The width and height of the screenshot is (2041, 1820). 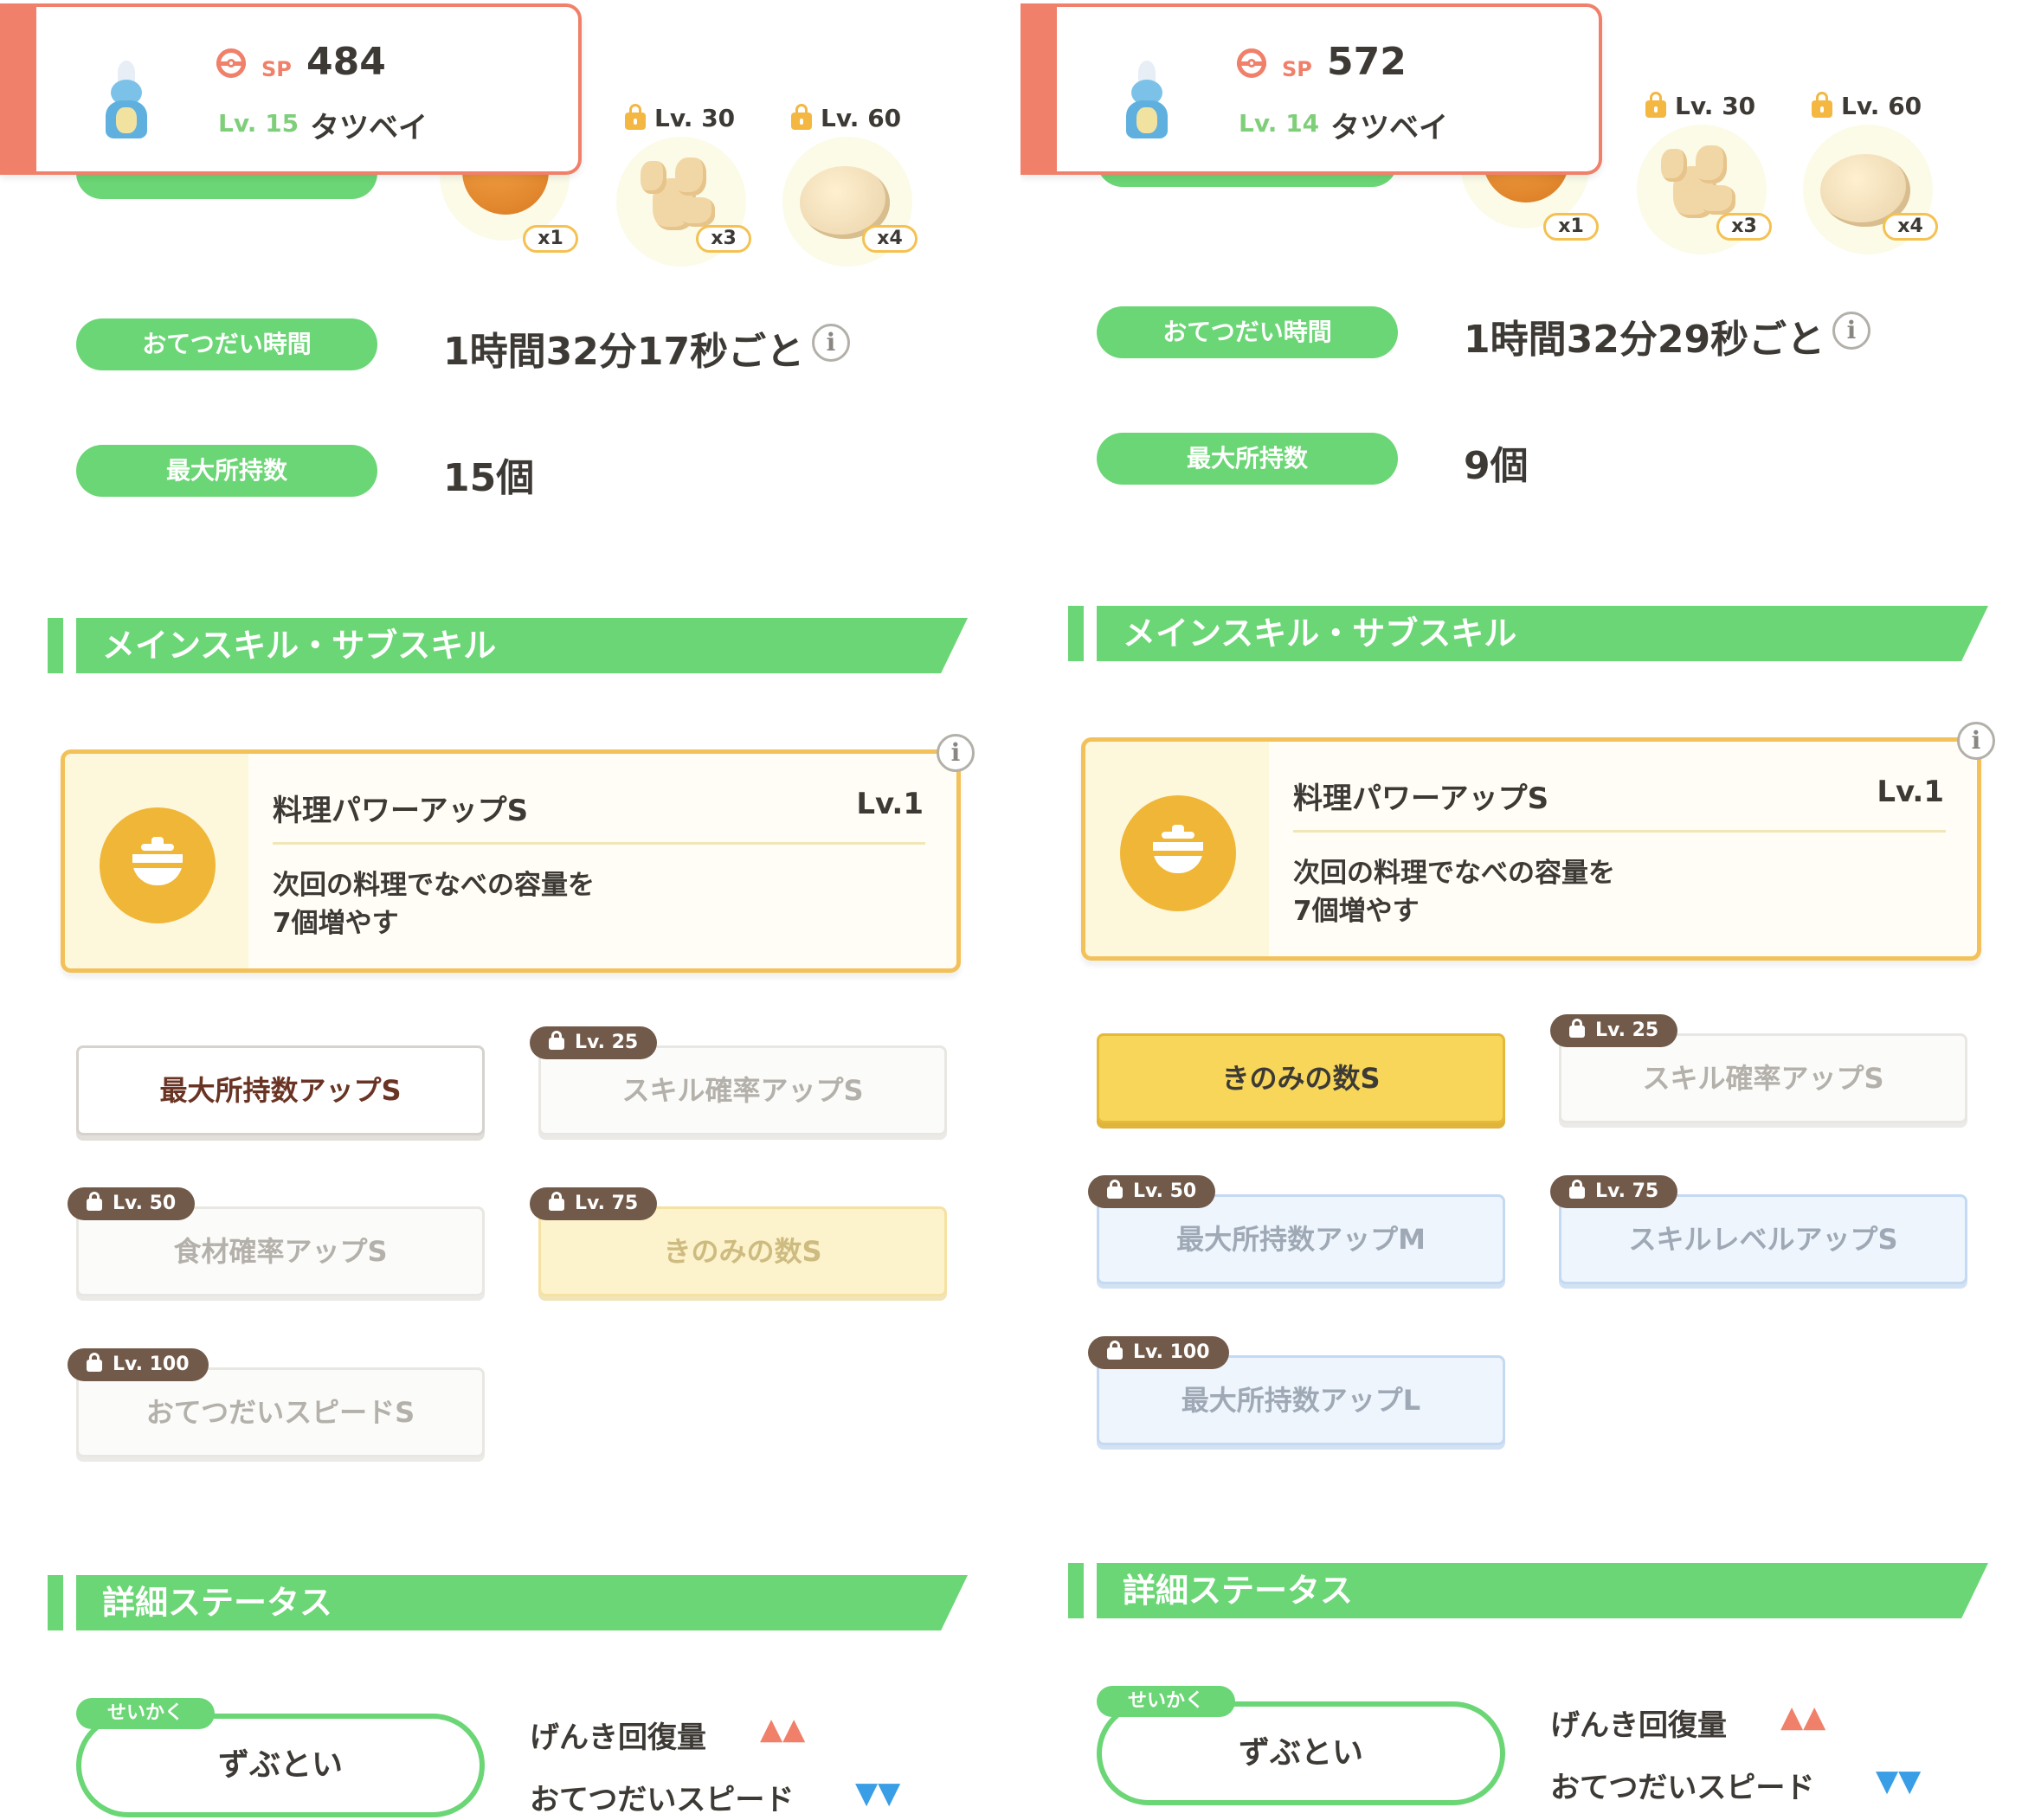 I want to click on sub-skill-2-lock-tag: Lv. 25, so click(x=1614, y=1030).